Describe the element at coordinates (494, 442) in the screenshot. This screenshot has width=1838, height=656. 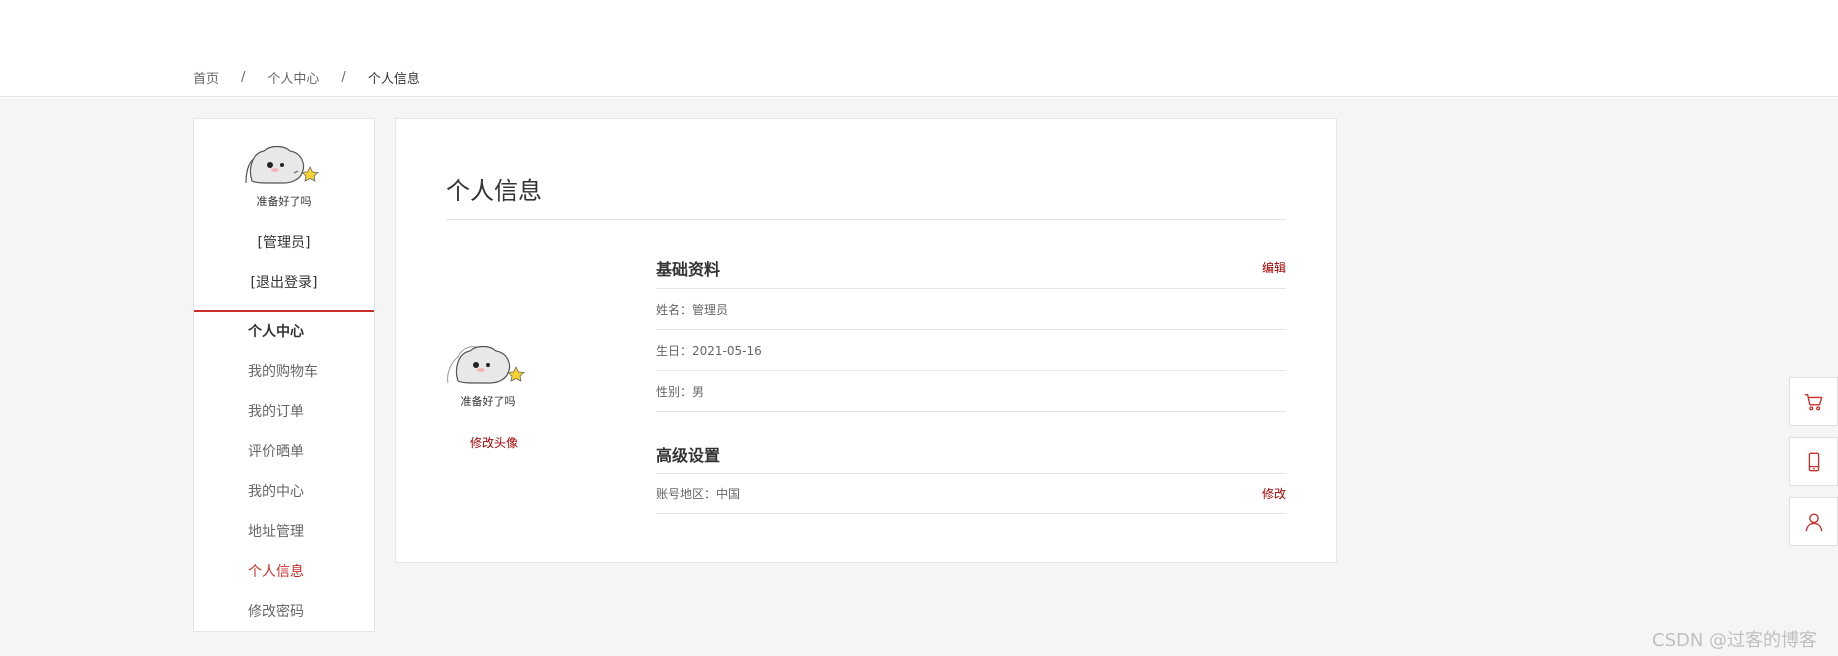
I see `change-avatar-link: 修改头像` at that location.